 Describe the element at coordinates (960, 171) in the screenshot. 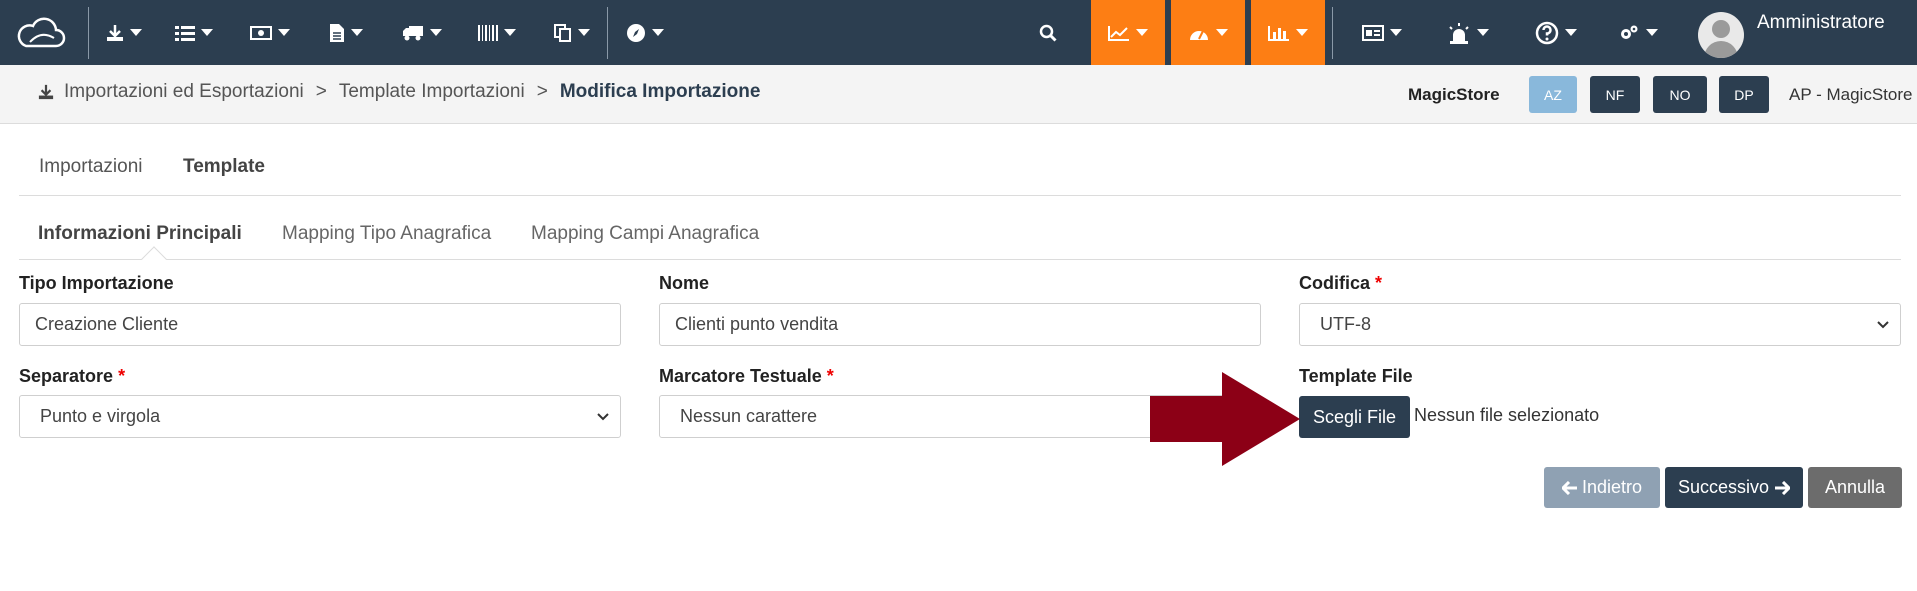

I see `main-tabs: Importazioni Template` at that location.